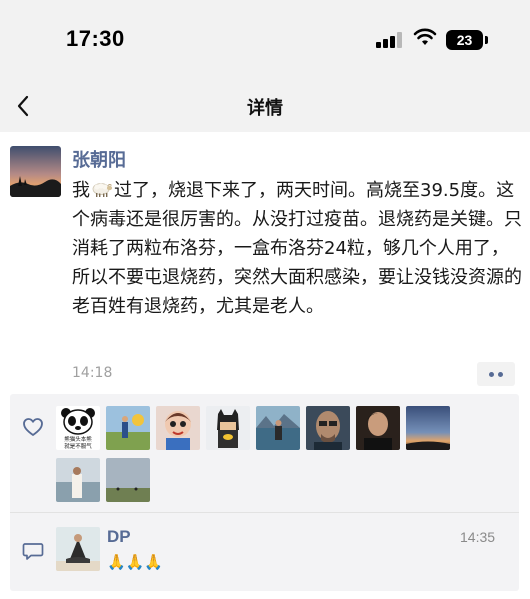  Describe the element at coordinates (265, 40) in the screenshot. I see `status-bar: 17:30 23` at that location.